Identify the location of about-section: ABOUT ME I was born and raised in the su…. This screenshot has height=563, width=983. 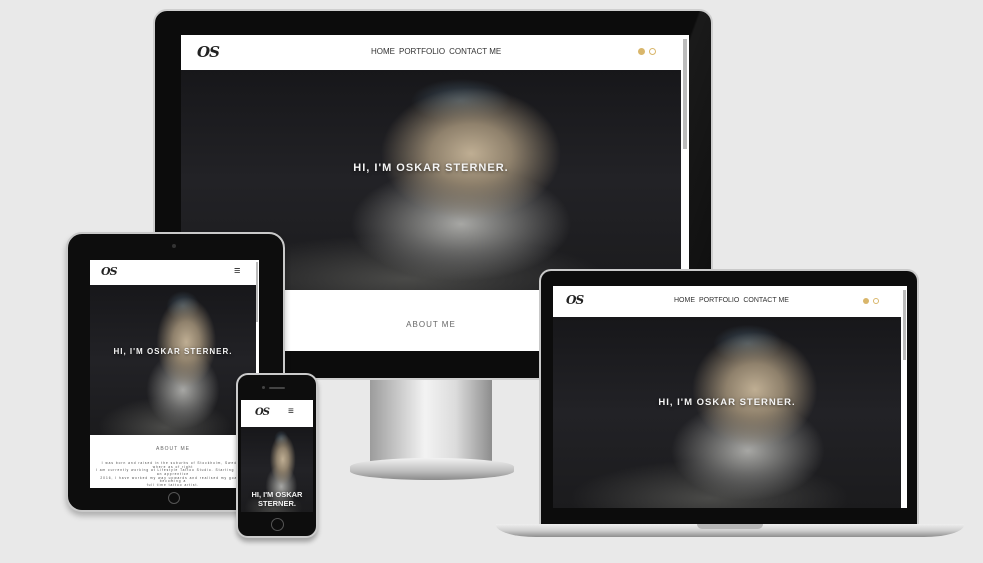
(173, 461).